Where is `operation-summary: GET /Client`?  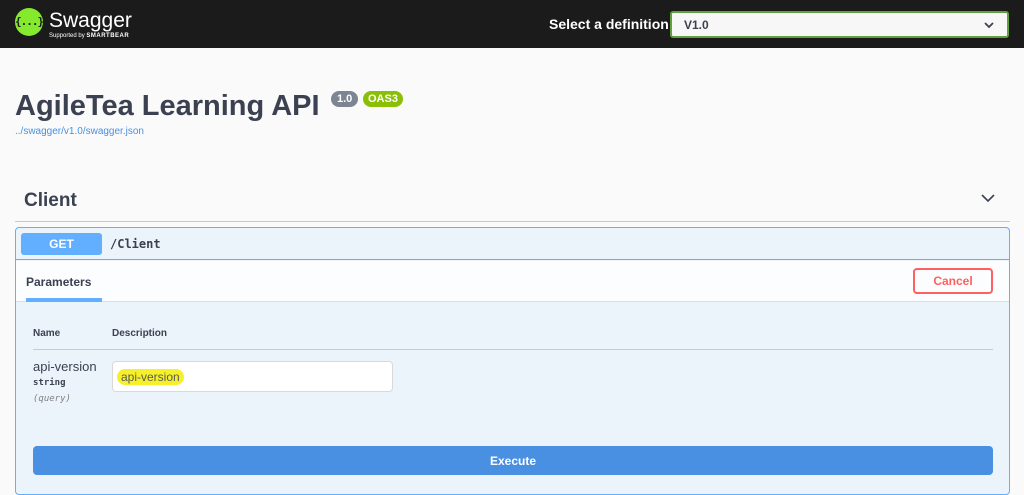
operation-summary: GET /Client is located at coordinates (512, 244).